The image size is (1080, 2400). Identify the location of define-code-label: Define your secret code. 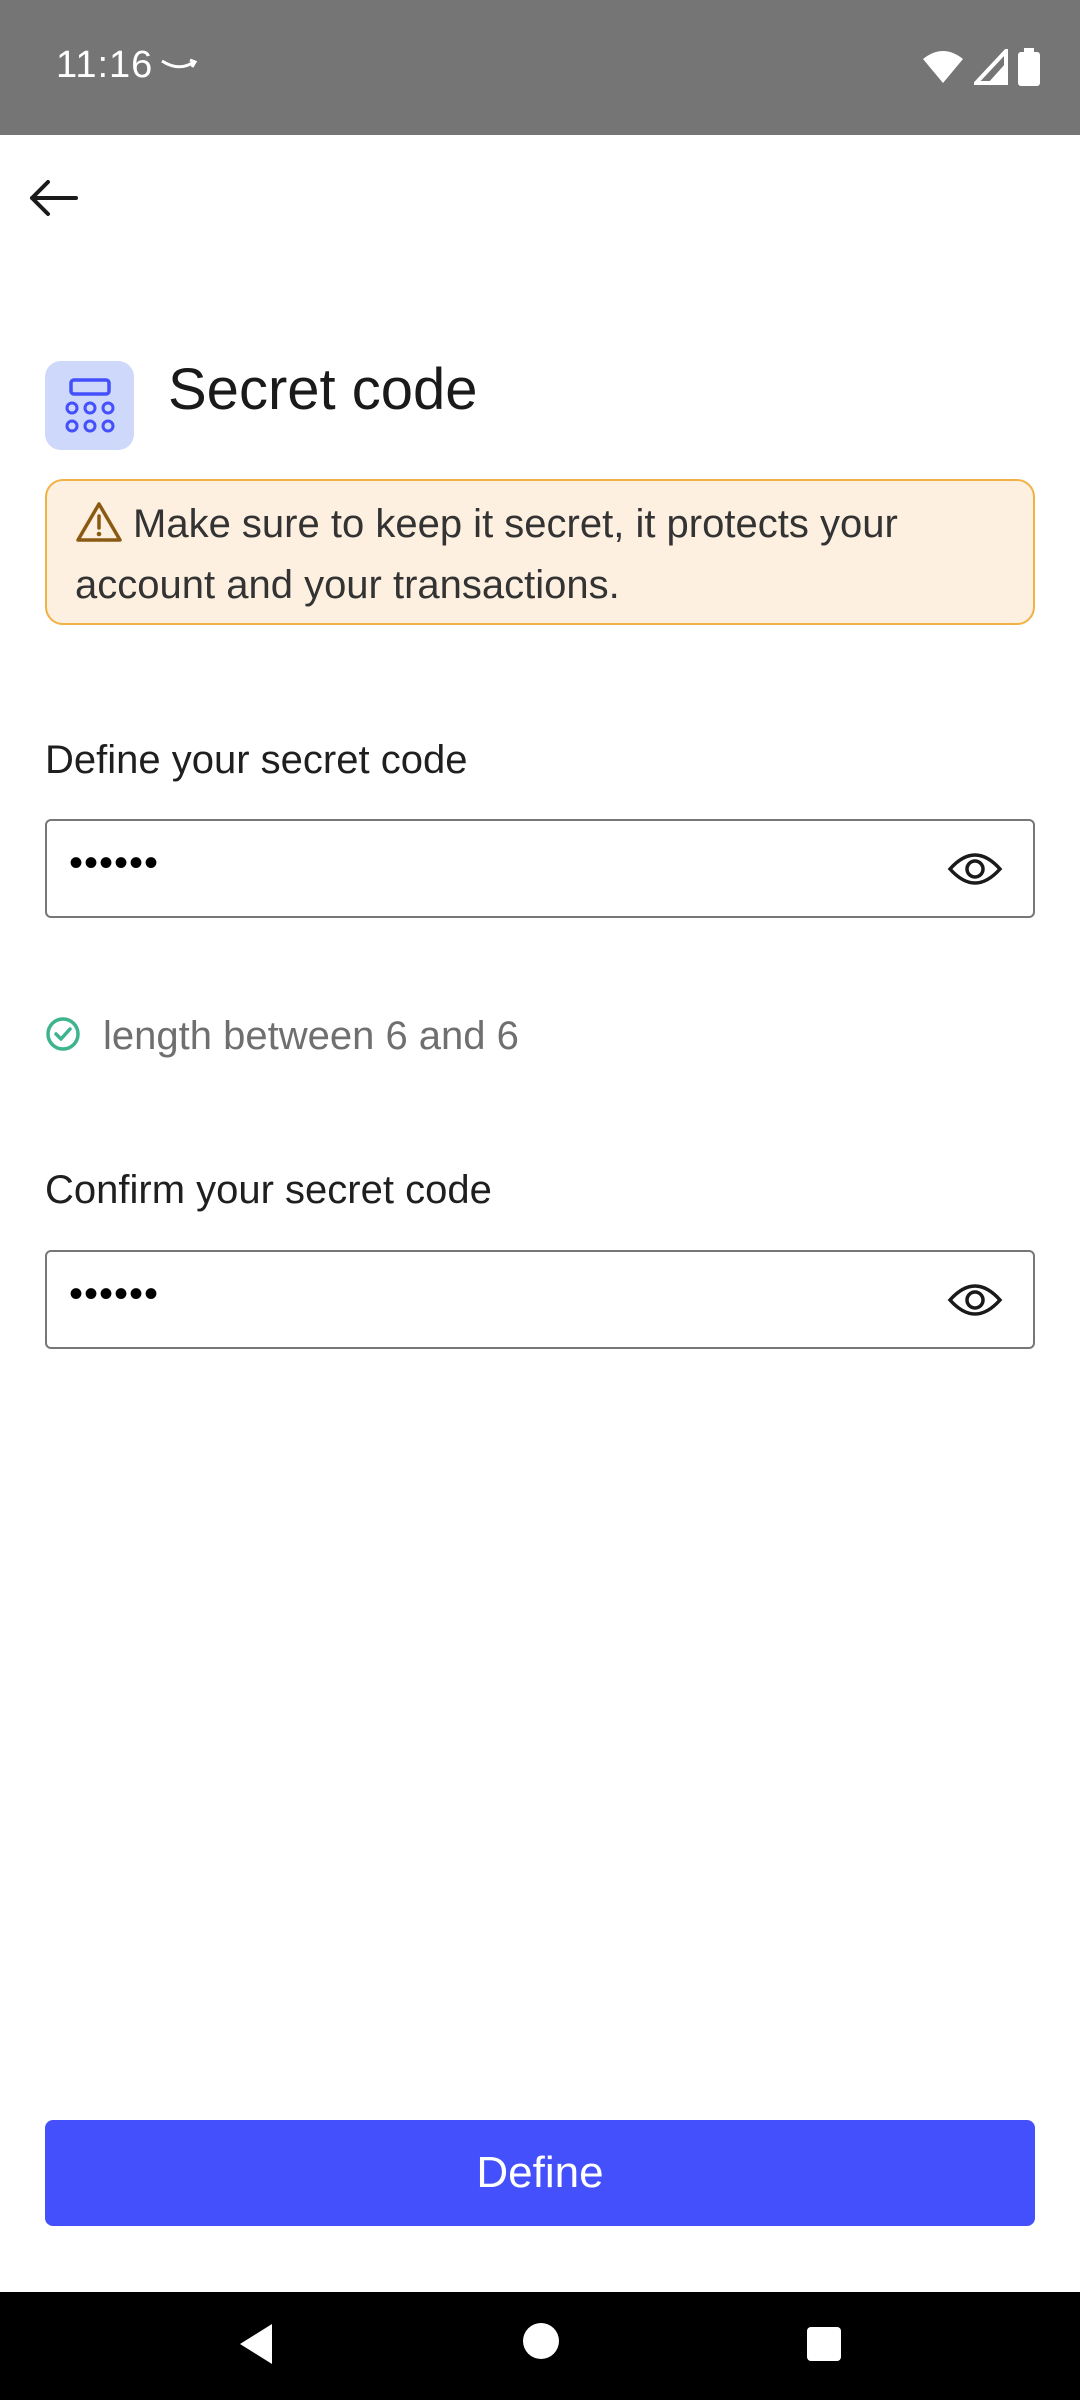
(256, 760).